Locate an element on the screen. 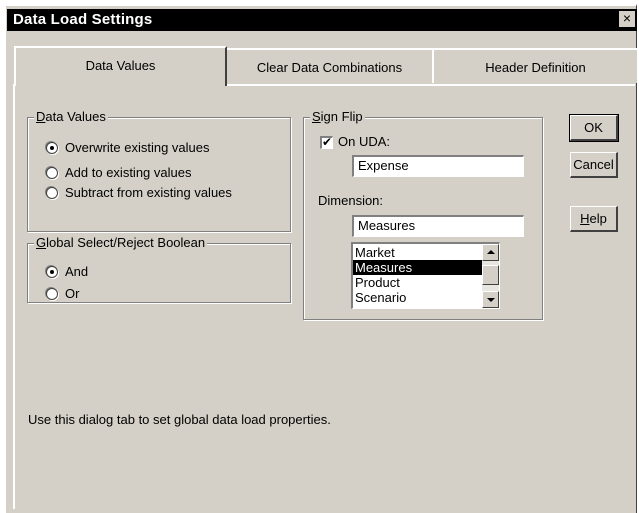 Image resolution: width=639 pixels, height=513 pixels. window-title: Data Load Settings is located at coordinates (83, 19).